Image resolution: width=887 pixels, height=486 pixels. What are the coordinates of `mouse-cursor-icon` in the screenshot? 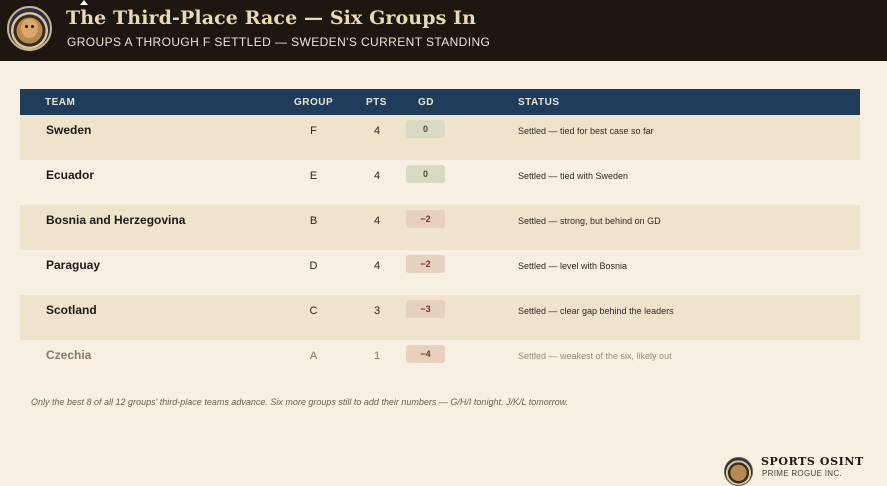 It's located at (84, 2).